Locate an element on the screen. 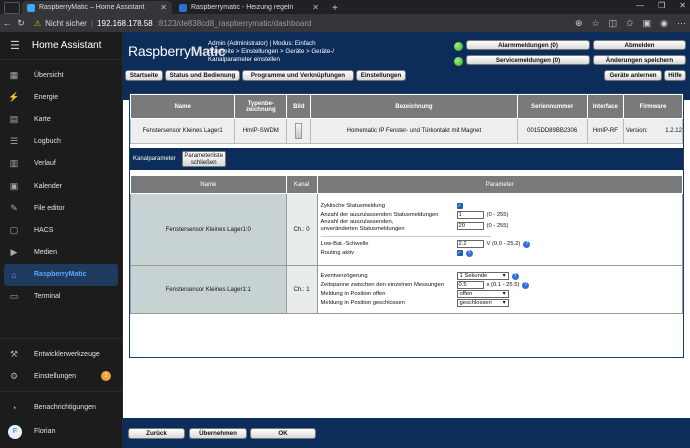 The height and width of the screenshot is (448, 690). hamburger-menu-icon: ☰ is located at coordinates (15, 45).